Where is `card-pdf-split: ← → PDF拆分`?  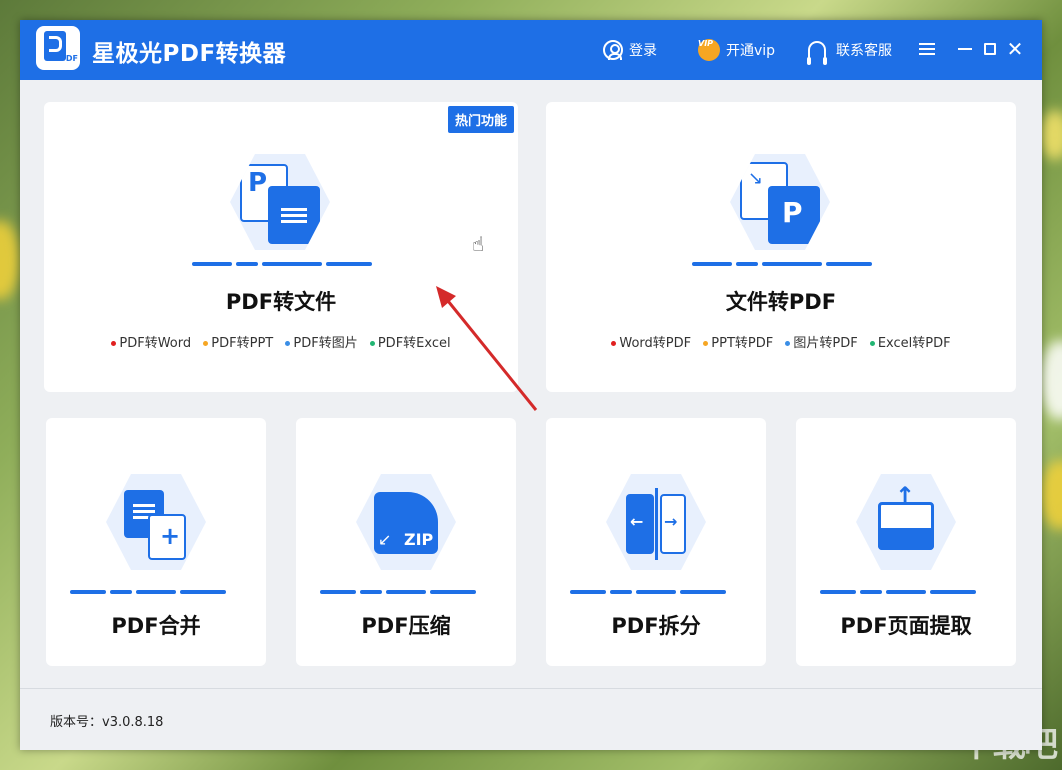 card-pdf-split: ← → PDF拆分 is located at coordinates (656, 542).